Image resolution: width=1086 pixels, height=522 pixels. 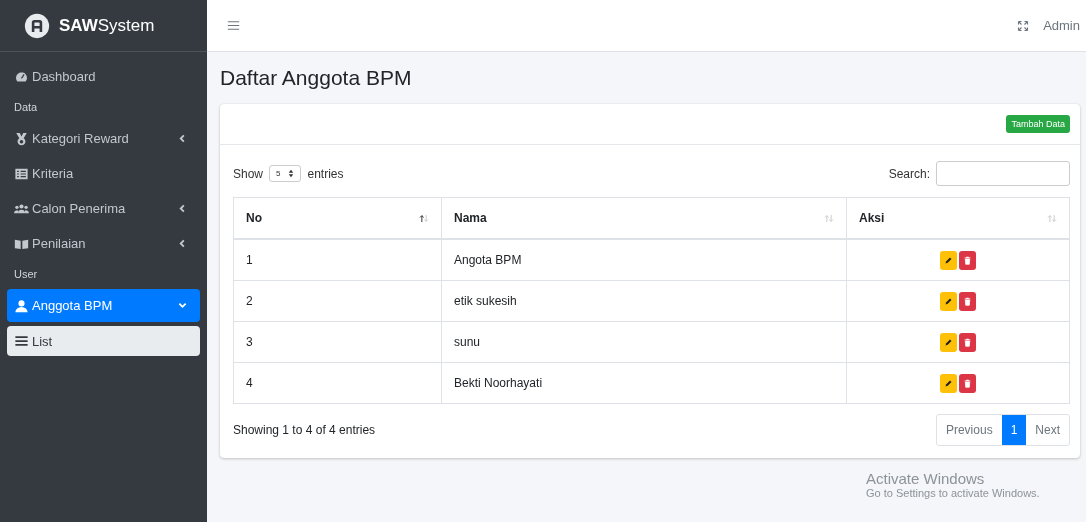 I want to click on sidebar-item: Dashboard, so click(x=103, y=76).